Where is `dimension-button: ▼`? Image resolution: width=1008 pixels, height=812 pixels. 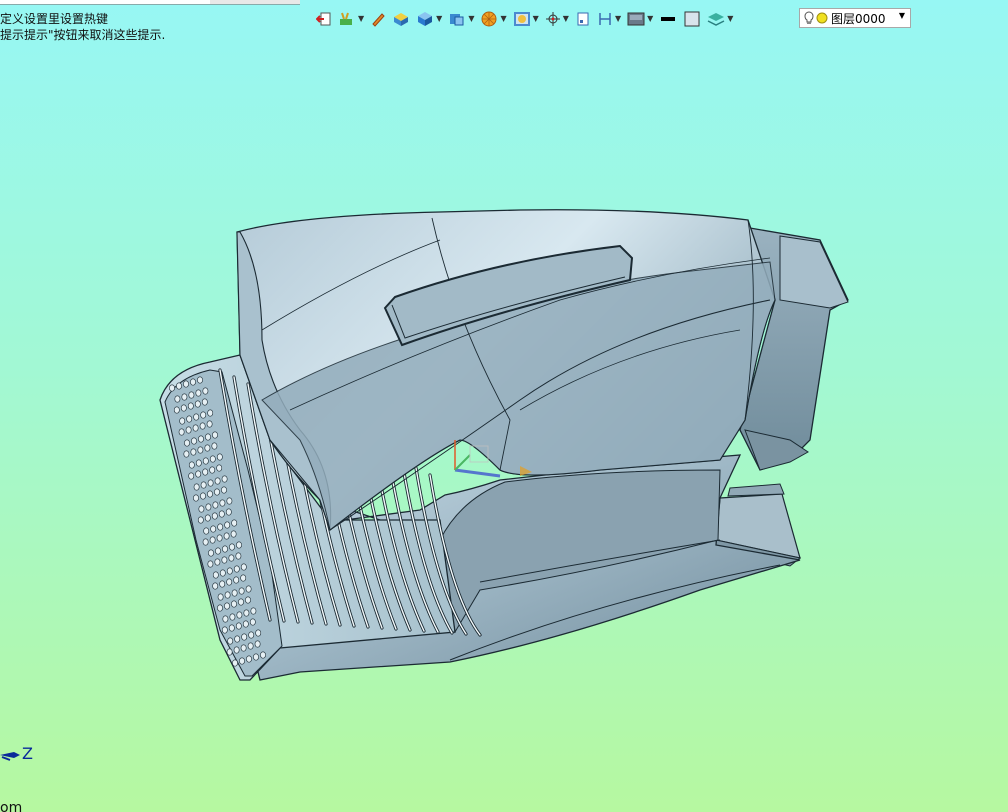 dimension-button: ▼ is located at coordinates (609, 19).